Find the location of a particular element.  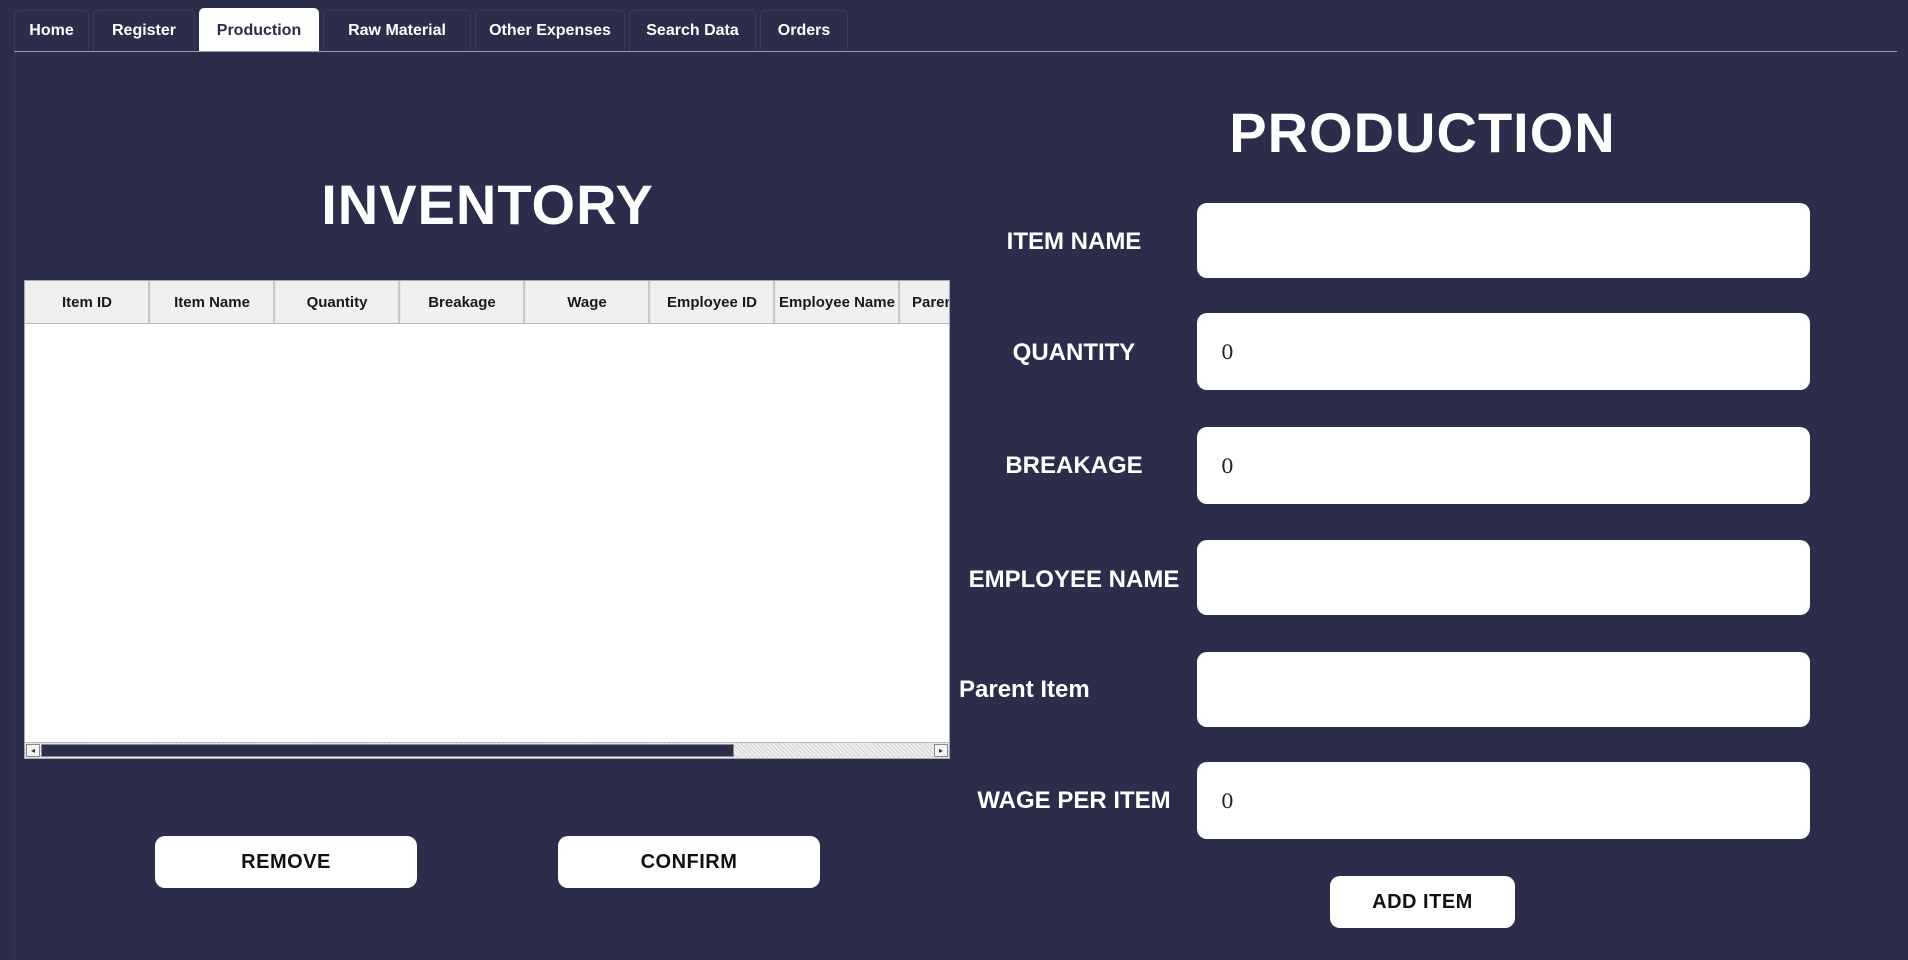

confirm-button: CONFIRM is located at coordinates (689, 862).